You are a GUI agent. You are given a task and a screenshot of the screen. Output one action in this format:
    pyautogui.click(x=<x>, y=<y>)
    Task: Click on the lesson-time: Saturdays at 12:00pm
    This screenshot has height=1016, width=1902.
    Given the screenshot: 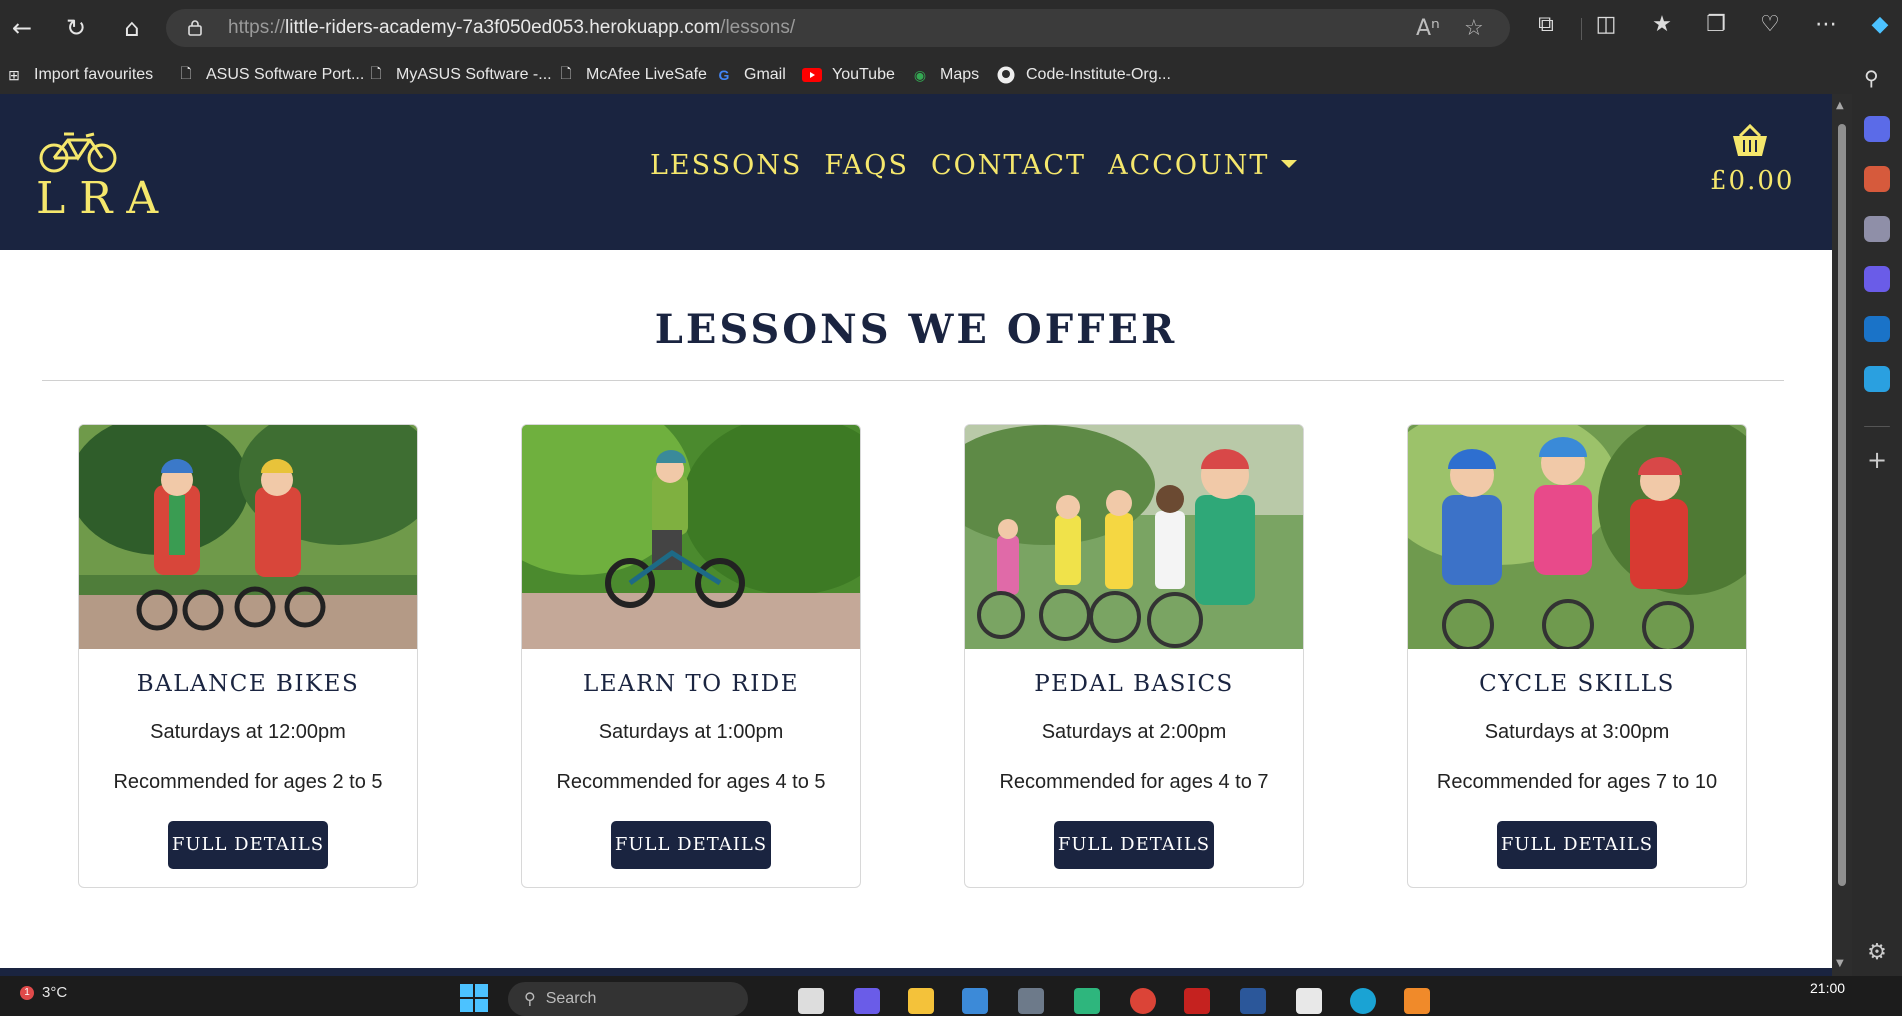 What is the action you would take?
    pyautogui.click(x=248, y=732)
    